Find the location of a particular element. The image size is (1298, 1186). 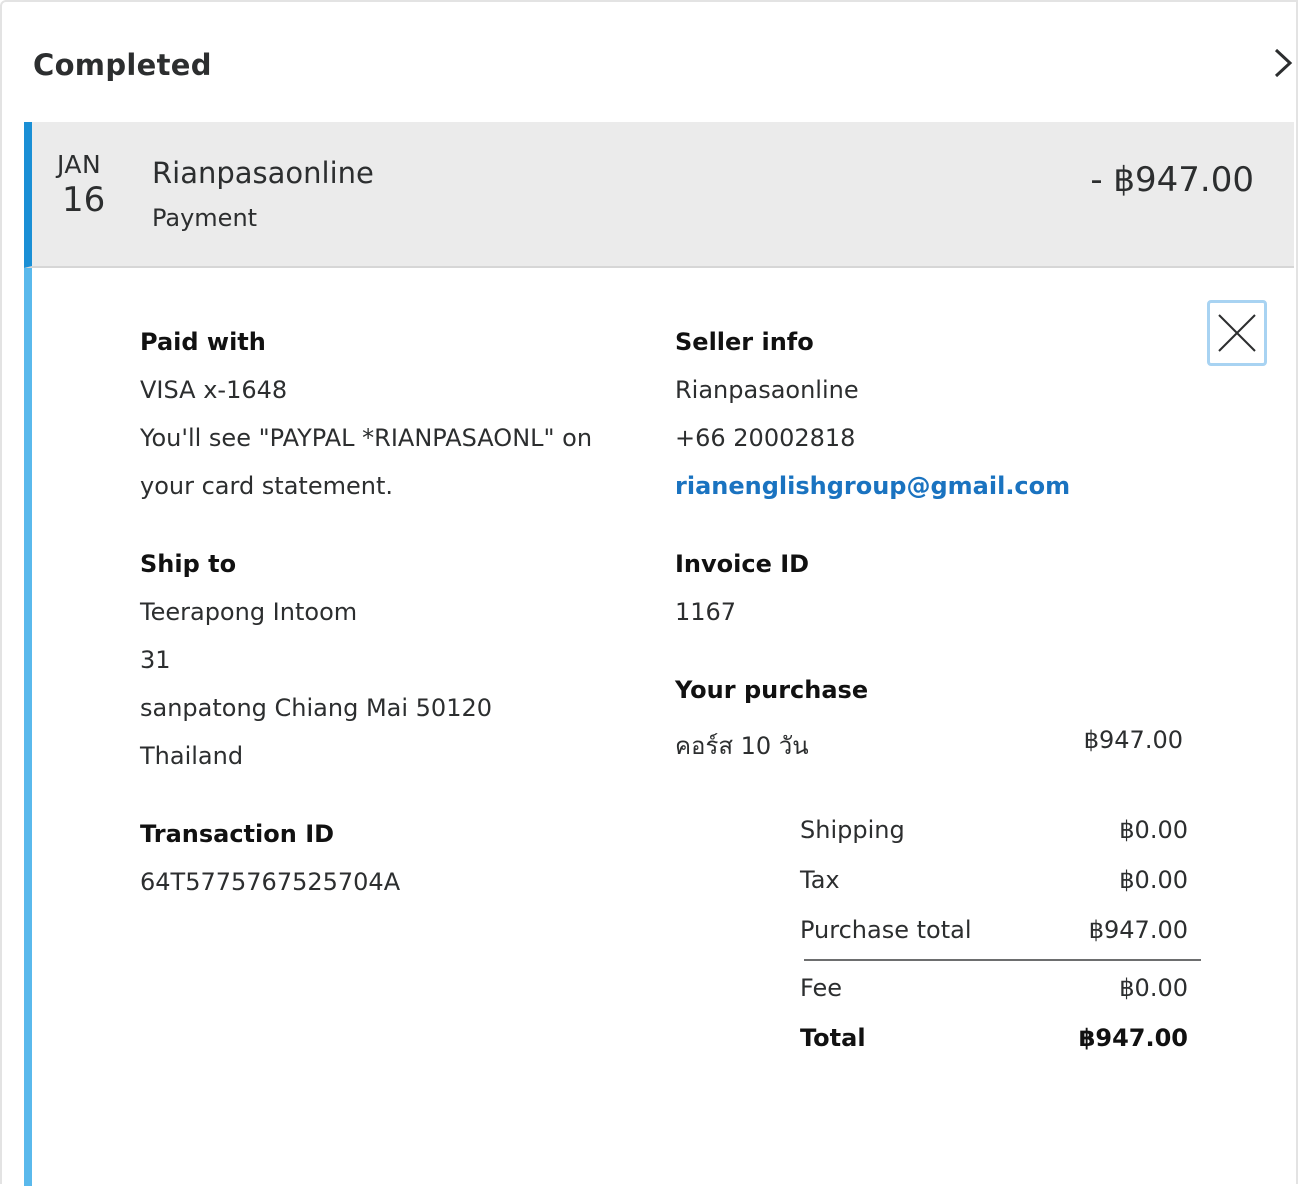

paid-with-heading: Paid with is located at coordinates (203, 342).